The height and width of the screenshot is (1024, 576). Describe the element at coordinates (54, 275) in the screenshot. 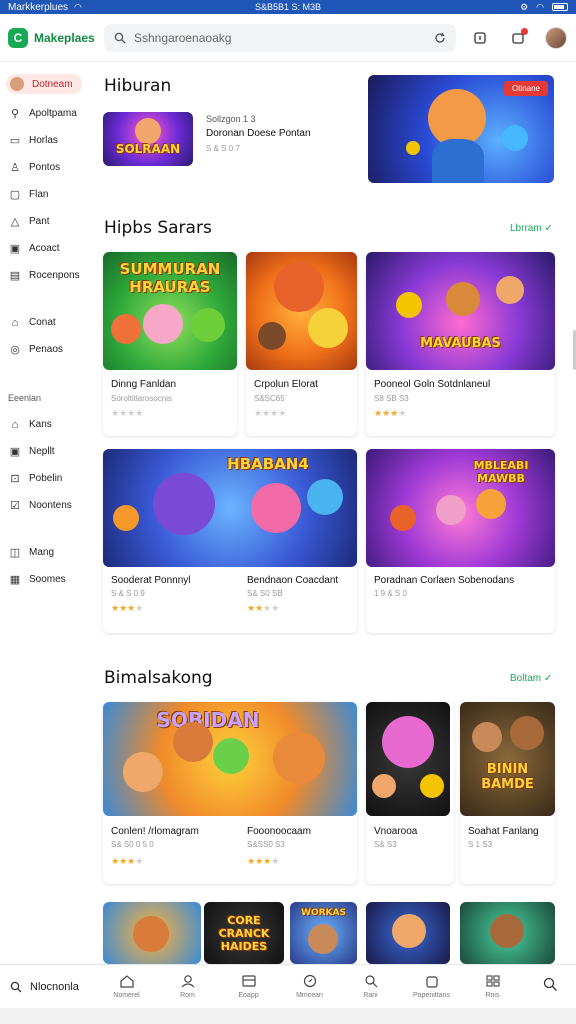

I see `sidebar-item-label: Rocenpons` at that location.